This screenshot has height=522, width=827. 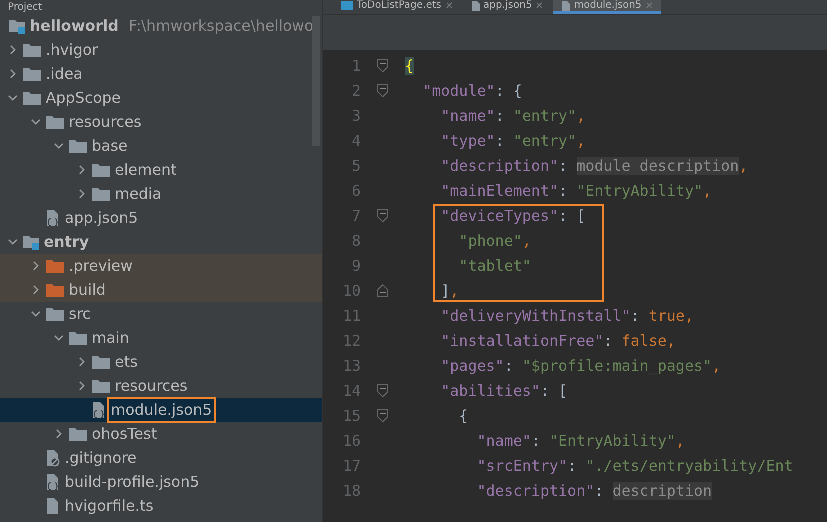 I want to click on tree-item: entry, so click(x=161, y=242).